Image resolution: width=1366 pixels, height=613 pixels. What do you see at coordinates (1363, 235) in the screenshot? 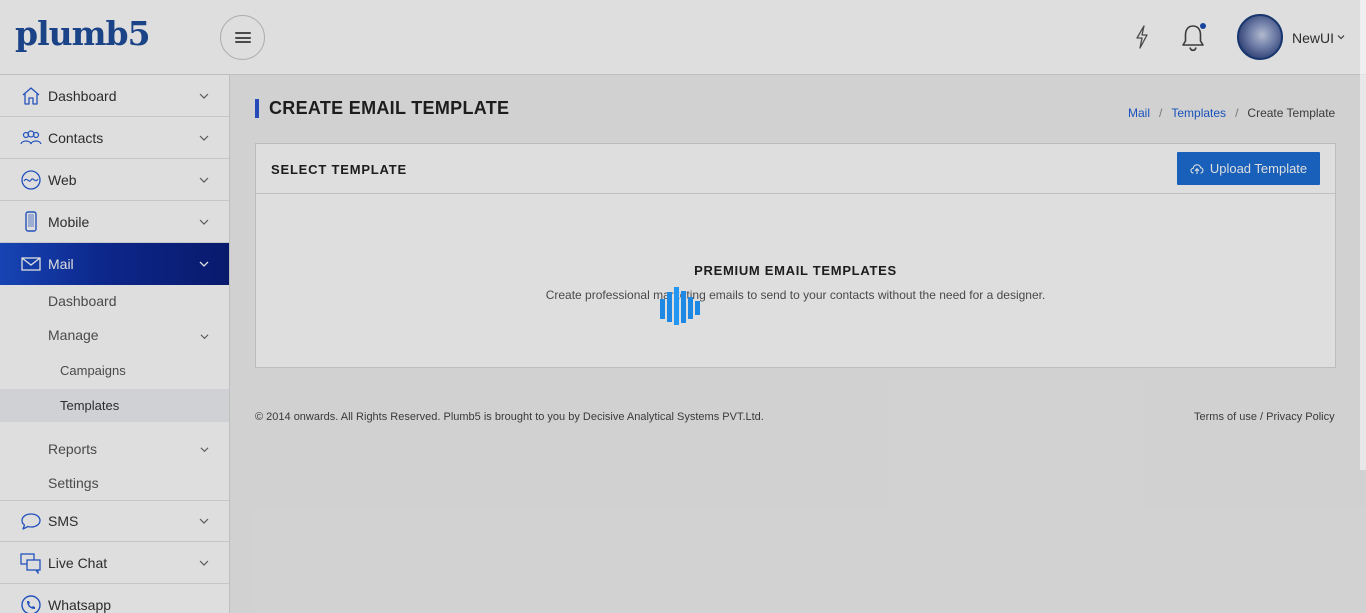
I see `scrollbar` at bounding box center [1363, 235].